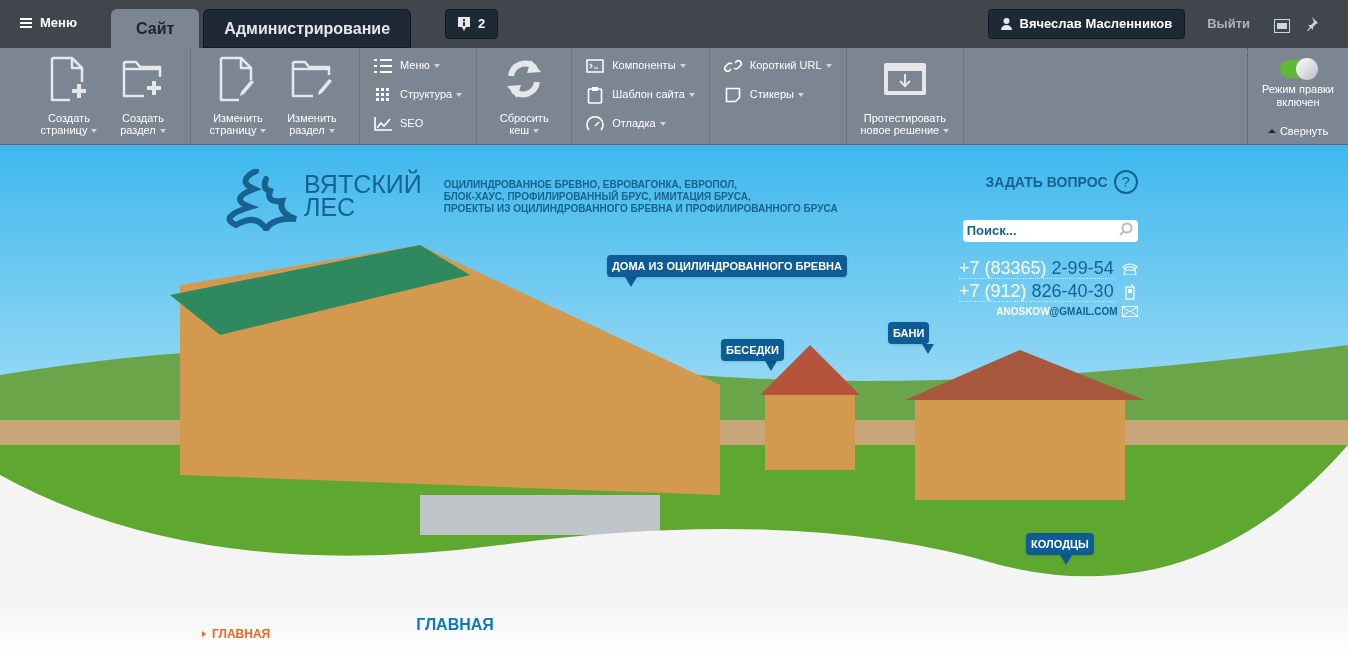  What do you see at coordinates (640, 65) in the screenshot?
I see `toolbar-menu-item: Компоненты` at bounding box center [640, 65].